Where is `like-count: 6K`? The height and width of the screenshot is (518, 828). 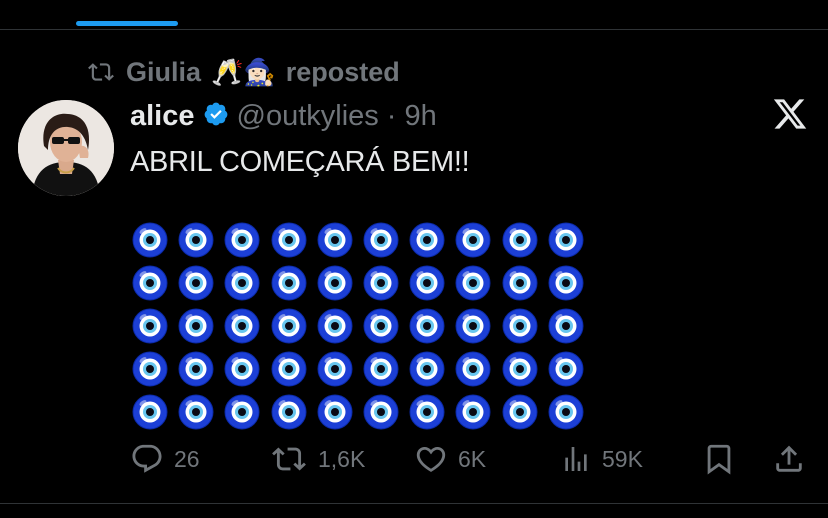 like-count: 6K is located at coordinates (472, 458).